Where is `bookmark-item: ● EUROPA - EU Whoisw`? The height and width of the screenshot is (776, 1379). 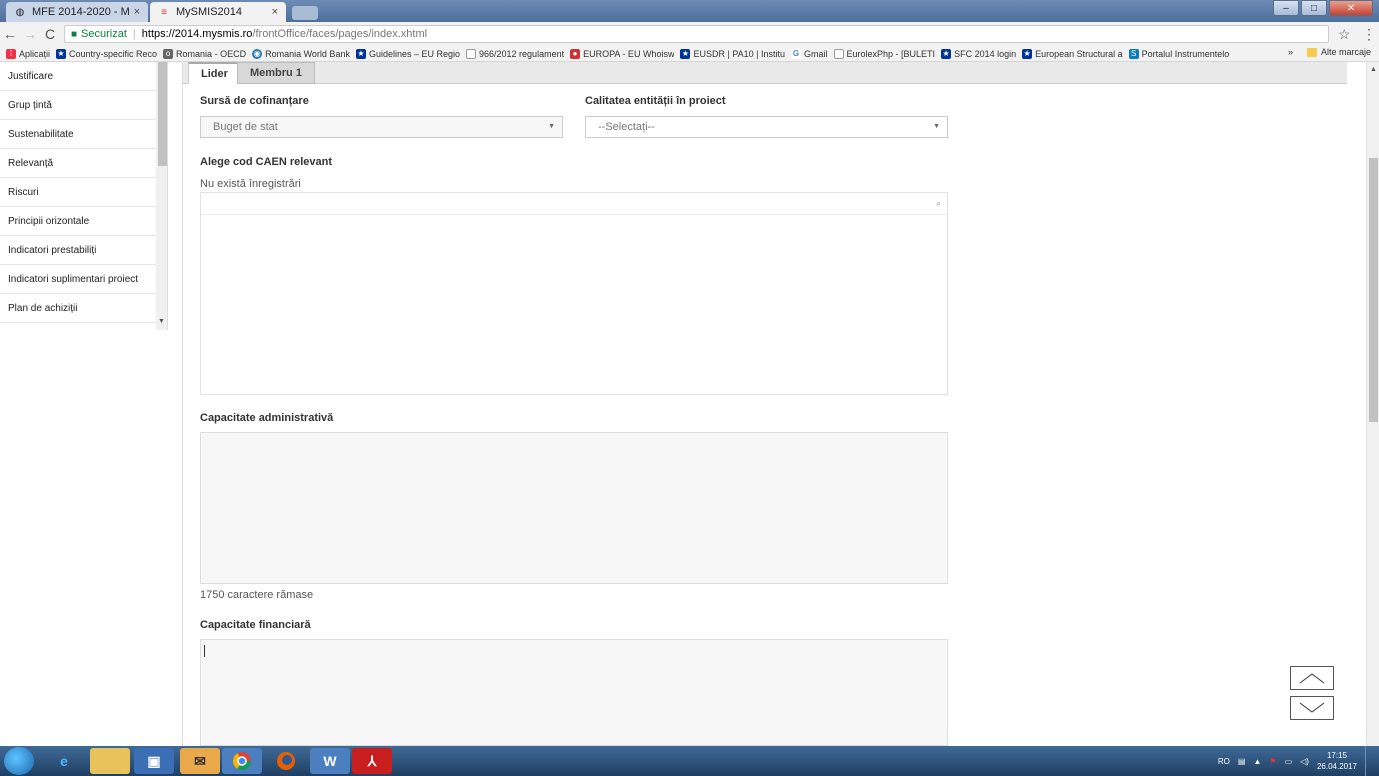 bookmark-item: ● EUROPA - EU Whoisw is located at coordinates (622, 53).